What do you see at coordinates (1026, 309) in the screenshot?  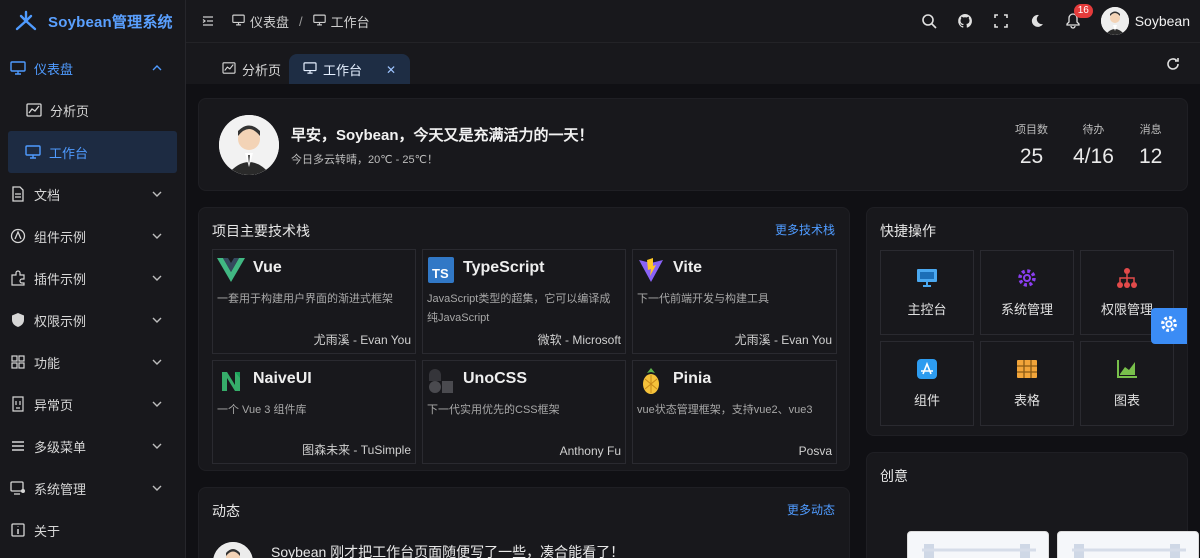 I see `quick-action-label: 系统管理` at bounding box center [1026, 309].